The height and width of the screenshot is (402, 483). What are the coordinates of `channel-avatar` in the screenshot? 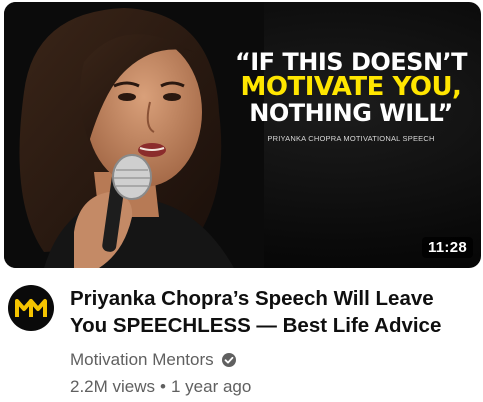 It's located at (31, 308).